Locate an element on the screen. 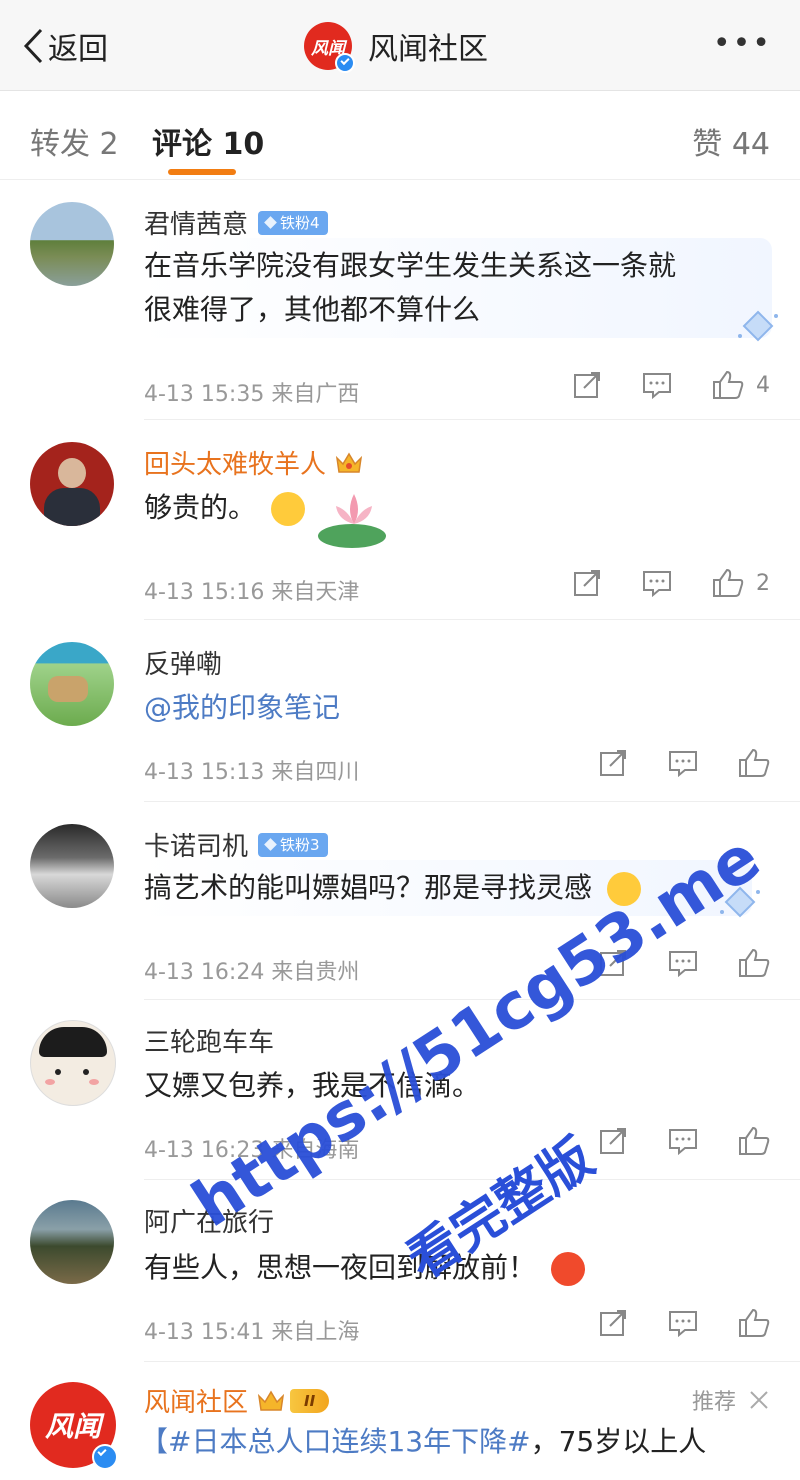 This screenshot has width=800, height=1480. chevron-left-icon is located at coordinates (33, 46).